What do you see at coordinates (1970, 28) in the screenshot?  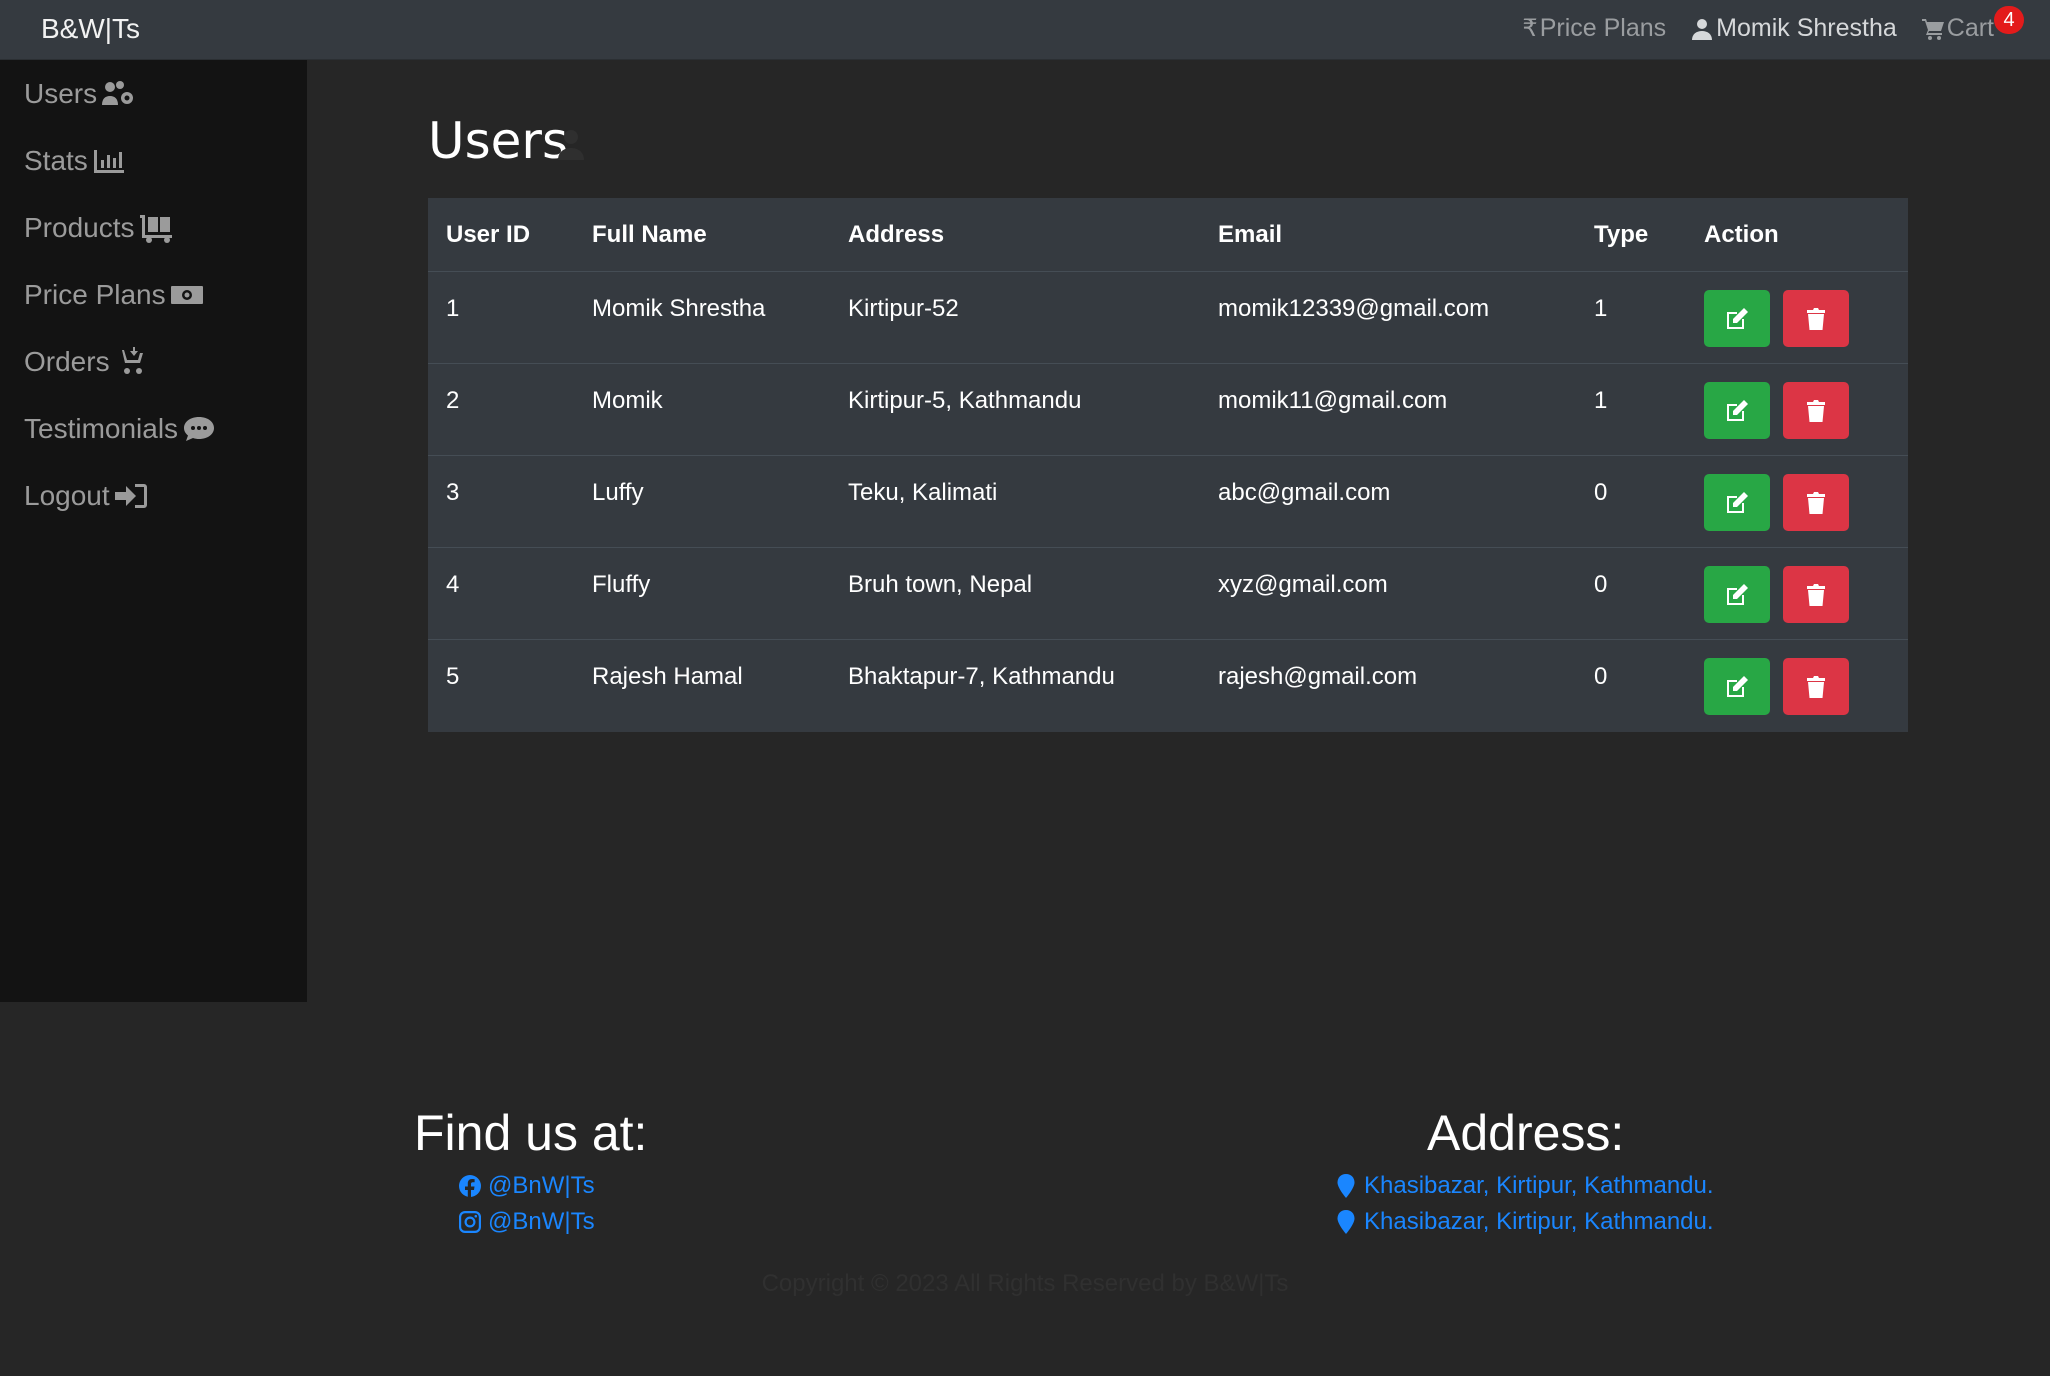 I see `nav-cart-label: Cart` at bounding box center [1970, 28].